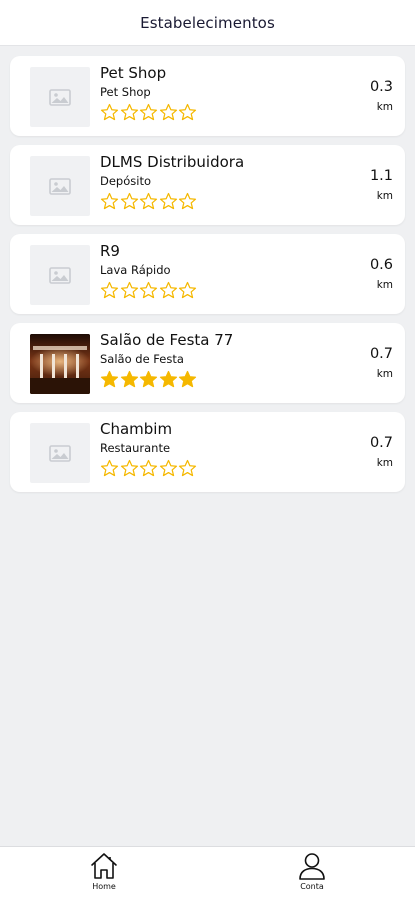 The width and height of the screenshot is (415, 900). Describe the element at coordinates (104, 886) in the screenshot. I see `nav-home-label: Home` at that location.